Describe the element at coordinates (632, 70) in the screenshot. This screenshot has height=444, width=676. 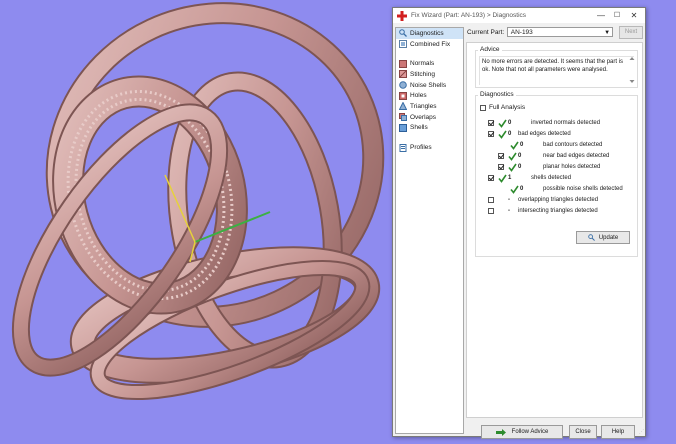
I see `advice-scrollbar` at that location.